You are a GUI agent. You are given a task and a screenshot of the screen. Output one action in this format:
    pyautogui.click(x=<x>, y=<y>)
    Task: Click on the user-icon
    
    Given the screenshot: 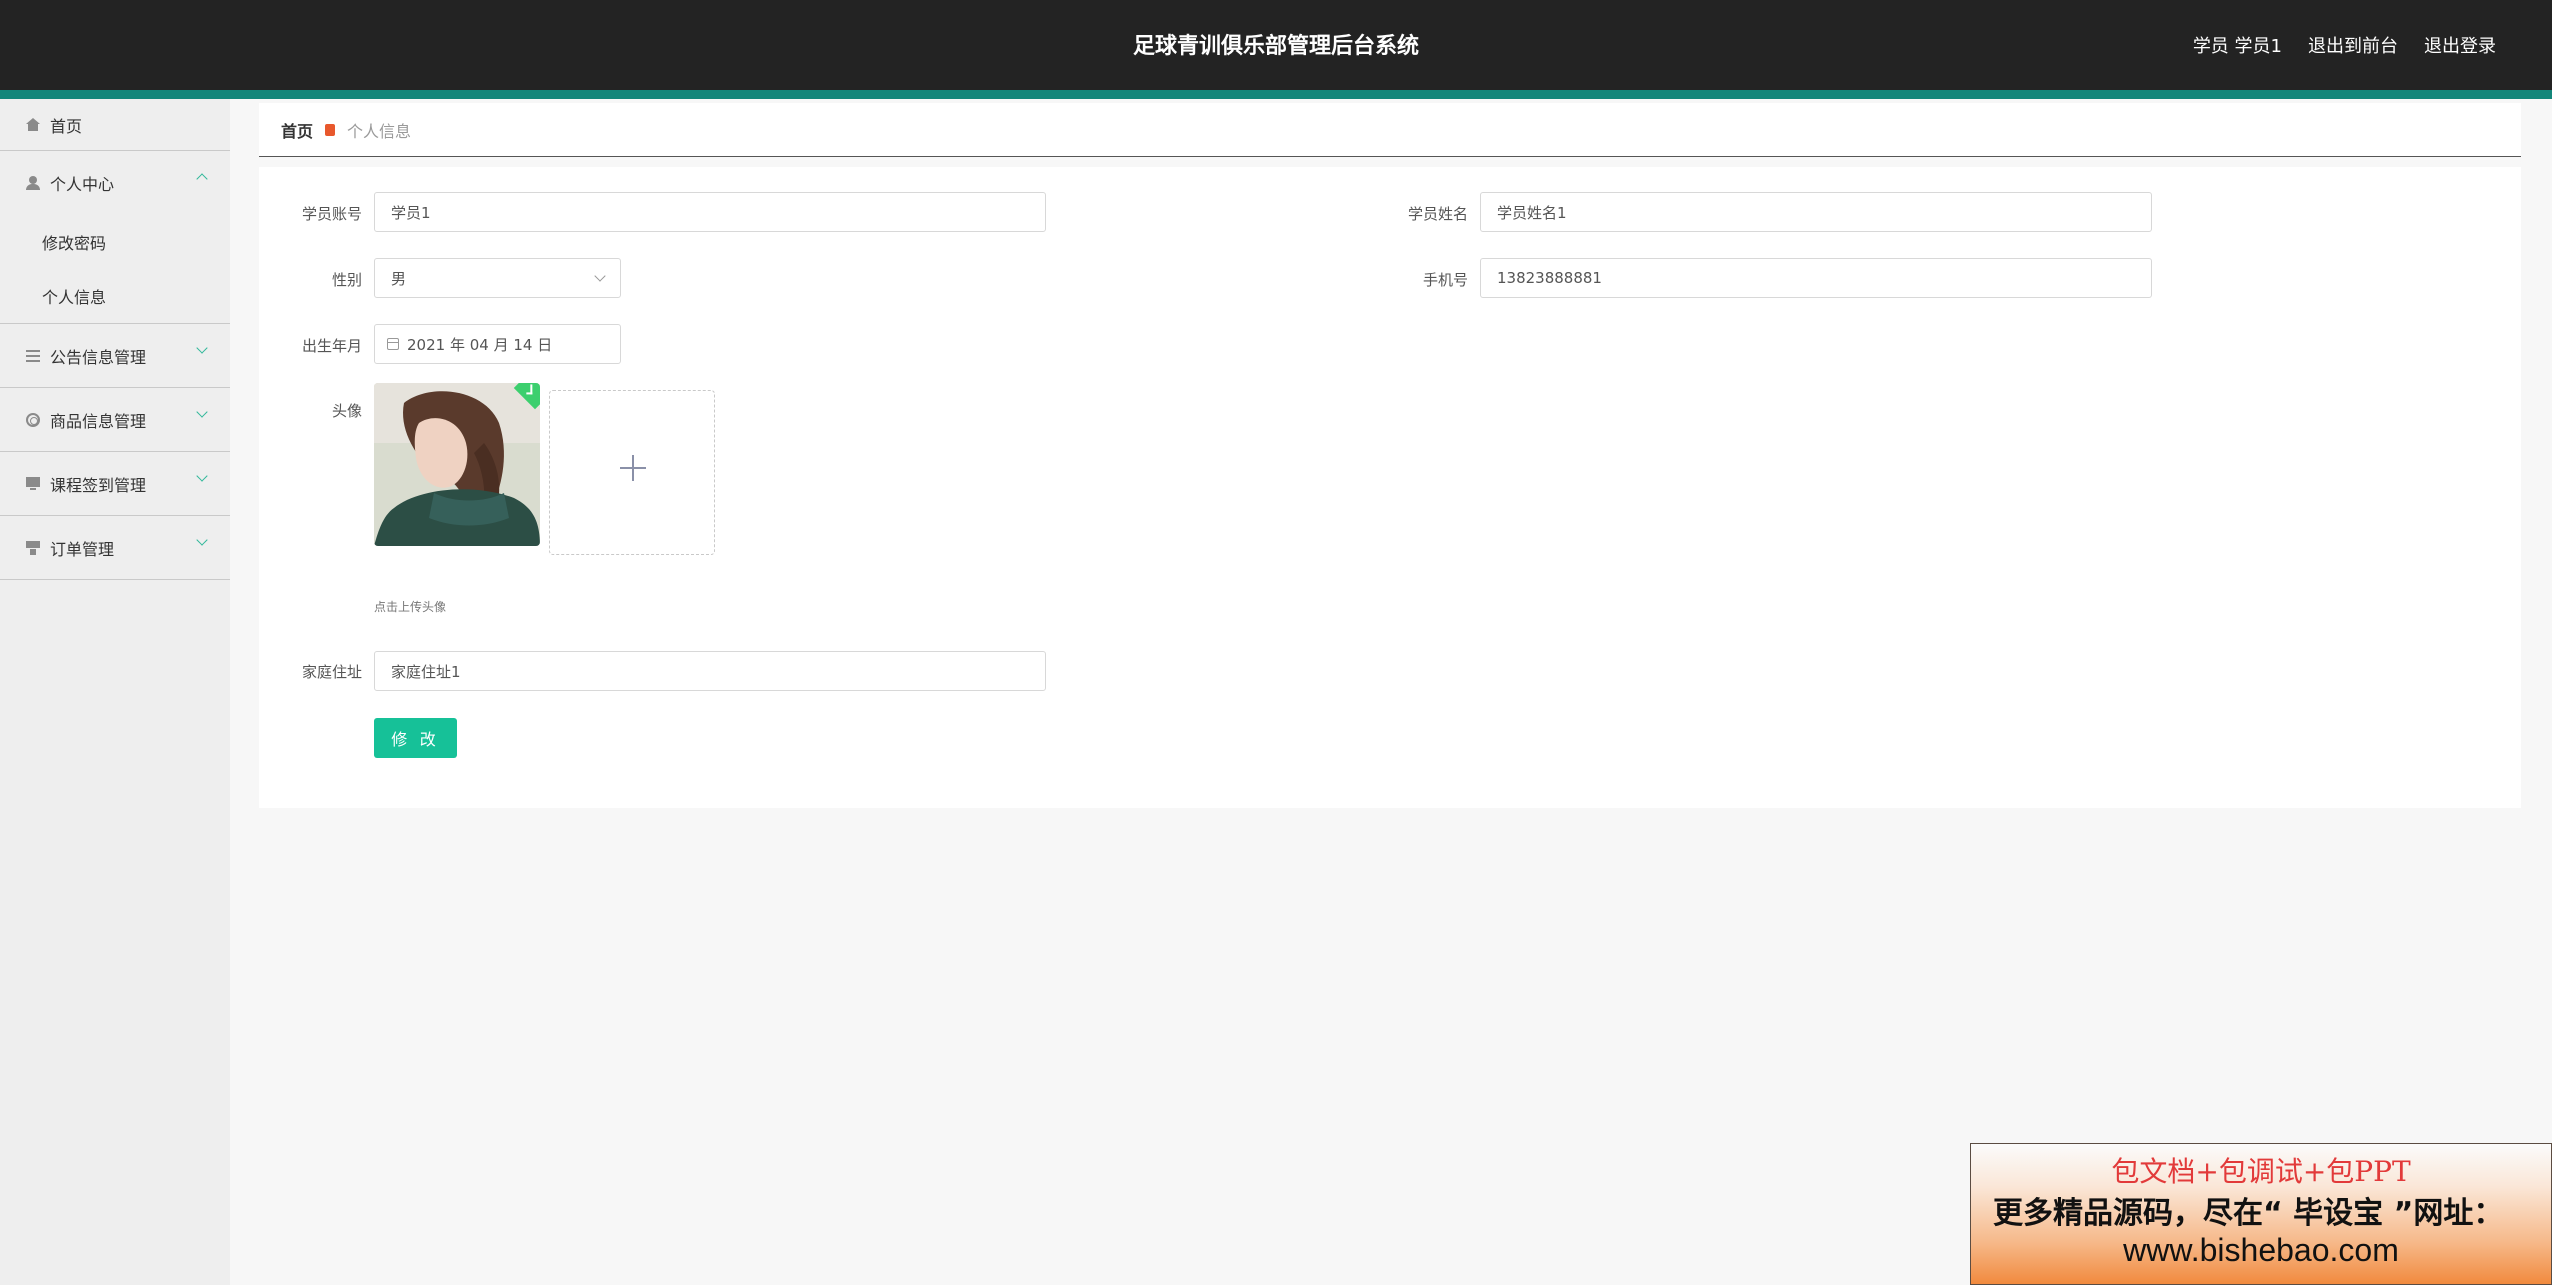 What is the action you would take?
    pyautogui.click(x=33, y=183)
    